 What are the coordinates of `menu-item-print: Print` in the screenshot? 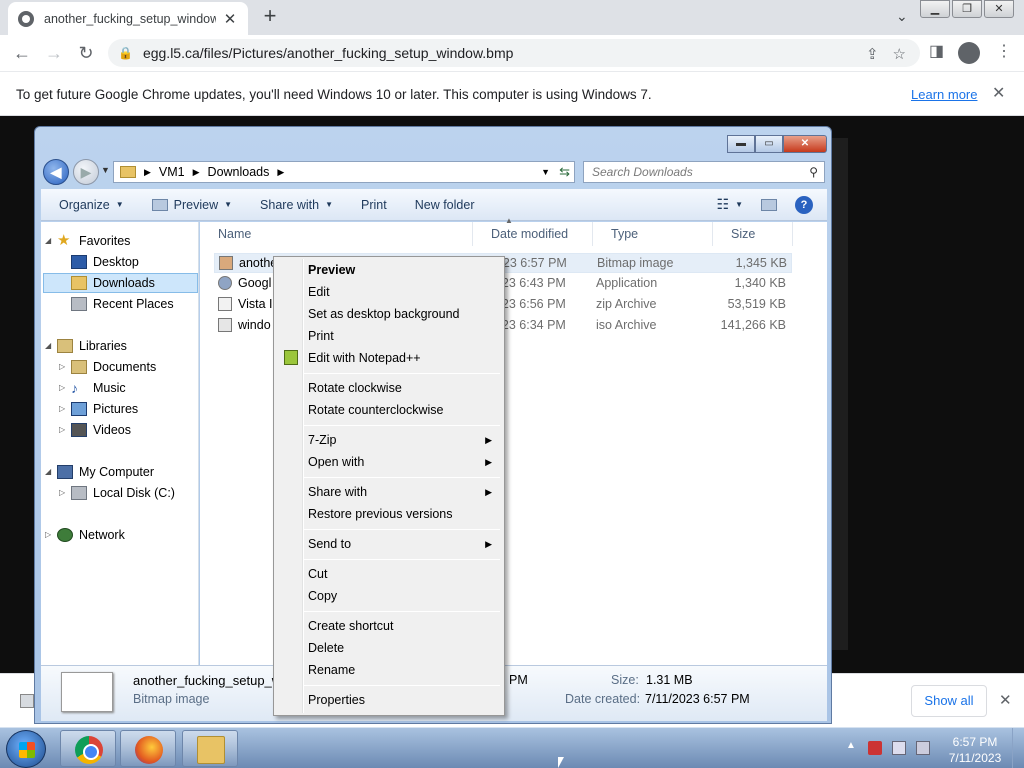 It's located at (389, 336).